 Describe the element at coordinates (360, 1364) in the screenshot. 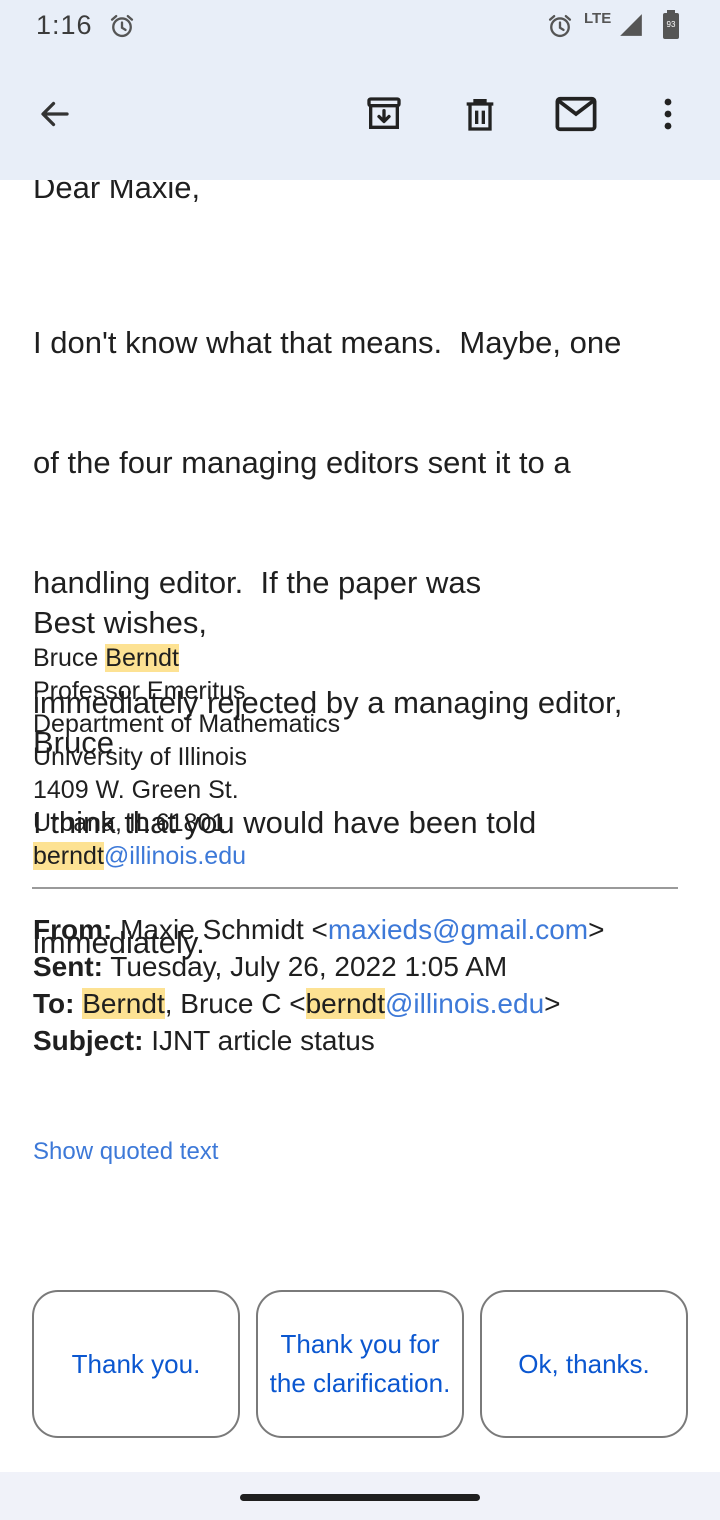

I see `smart-reply-clarification: Thank you for the clarification.` at that location.